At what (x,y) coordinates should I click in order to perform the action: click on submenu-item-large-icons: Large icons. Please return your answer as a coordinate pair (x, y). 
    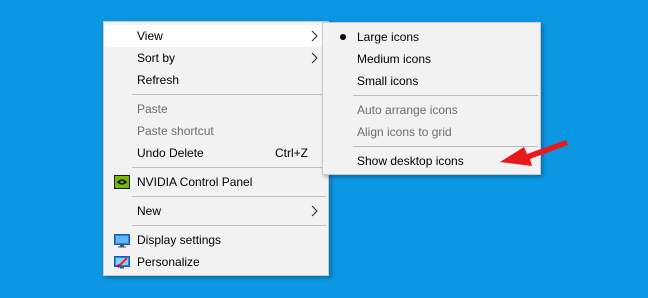
    Looking at the image, I should click on (431, 37).